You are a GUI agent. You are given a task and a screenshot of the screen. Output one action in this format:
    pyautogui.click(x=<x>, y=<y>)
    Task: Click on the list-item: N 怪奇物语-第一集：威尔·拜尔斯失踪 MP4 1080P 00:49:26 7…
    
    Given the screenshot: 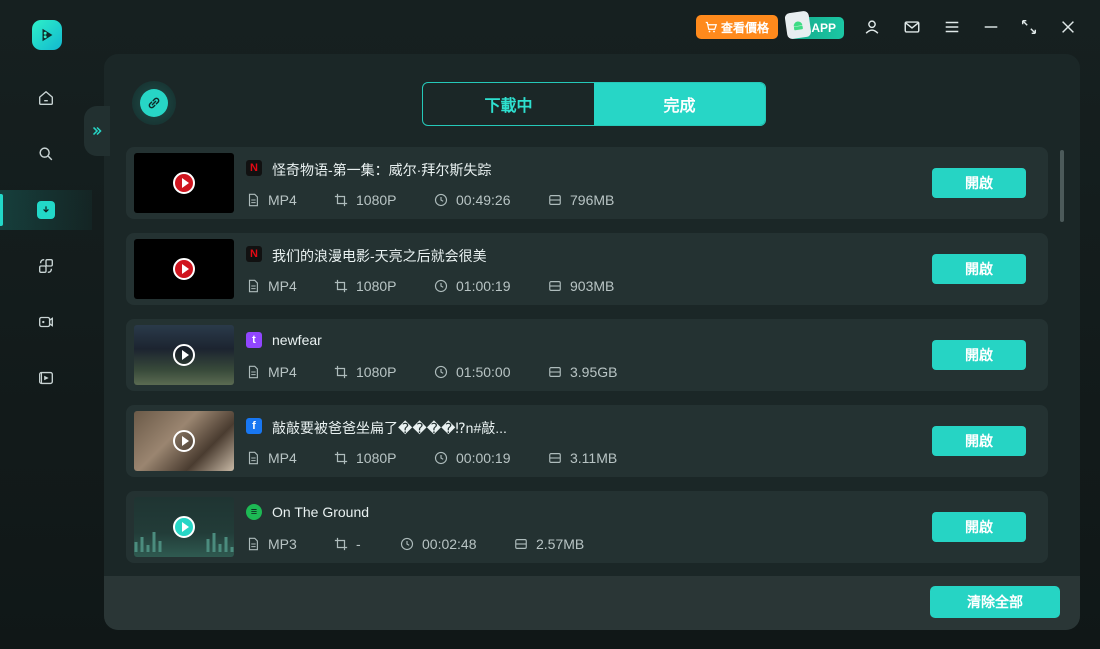 What is the action you would take?
    pyautogui.click(x=587, y=183)
    